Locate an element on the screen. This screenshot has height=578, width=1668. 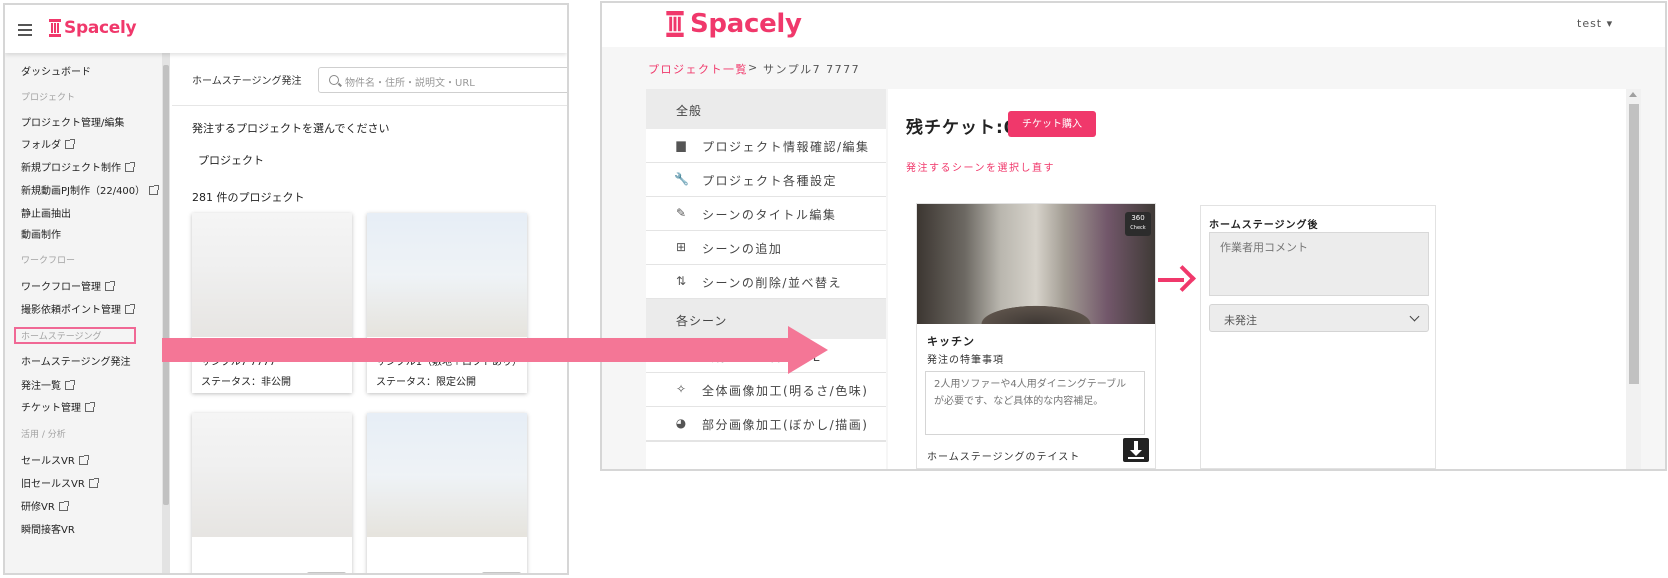
order-status-select: 未発注 is located at coordinates (1319, 318).